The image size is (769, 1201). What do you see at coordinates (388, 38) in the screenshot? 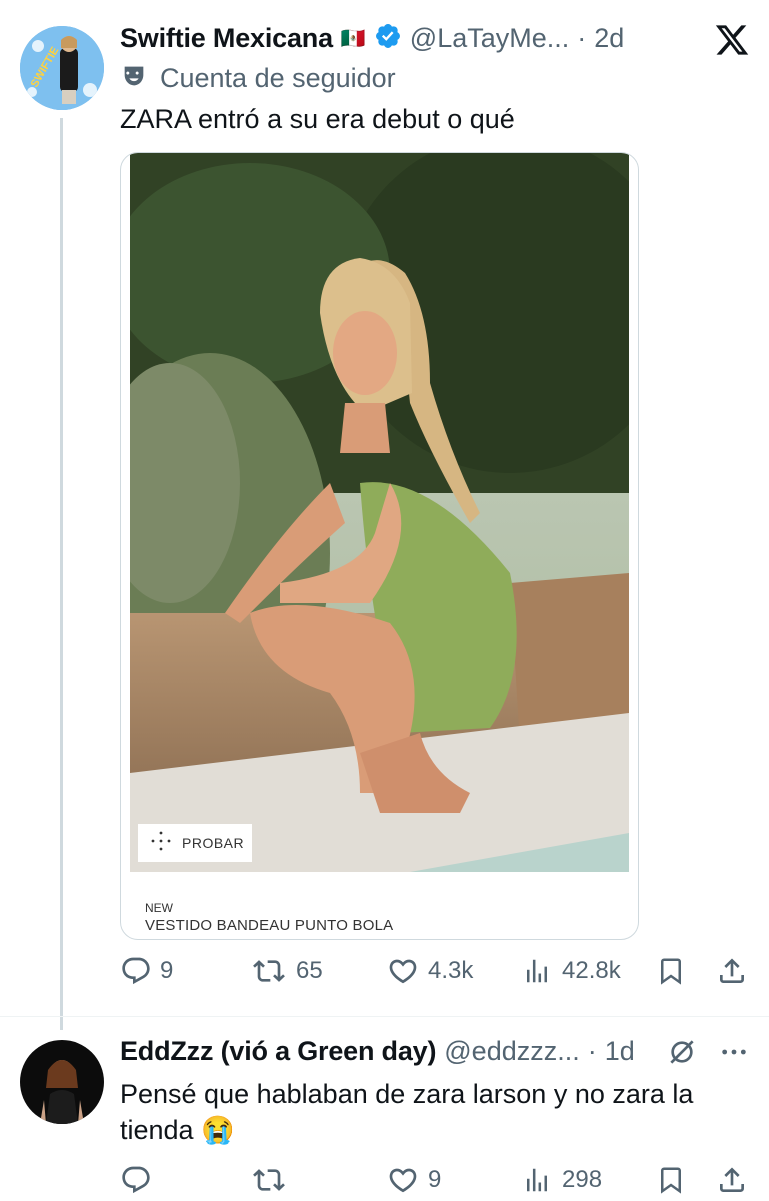
I see `verified-badge-icon` at bounding box center [388, 38].